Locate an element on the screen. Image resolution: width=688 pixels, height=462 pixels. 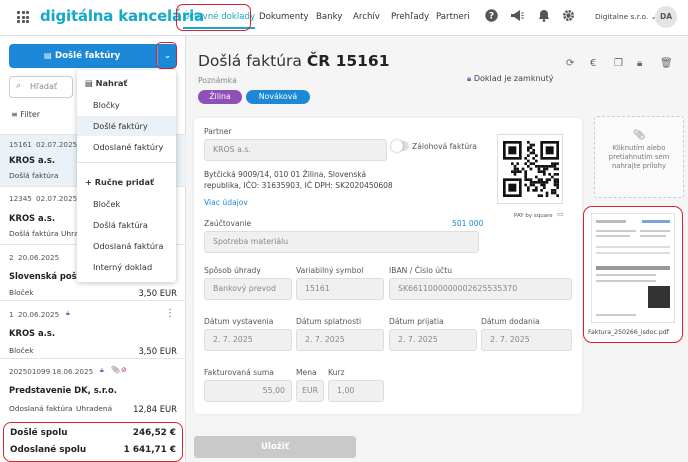
gear-icon is located at coordinates (568, 16).